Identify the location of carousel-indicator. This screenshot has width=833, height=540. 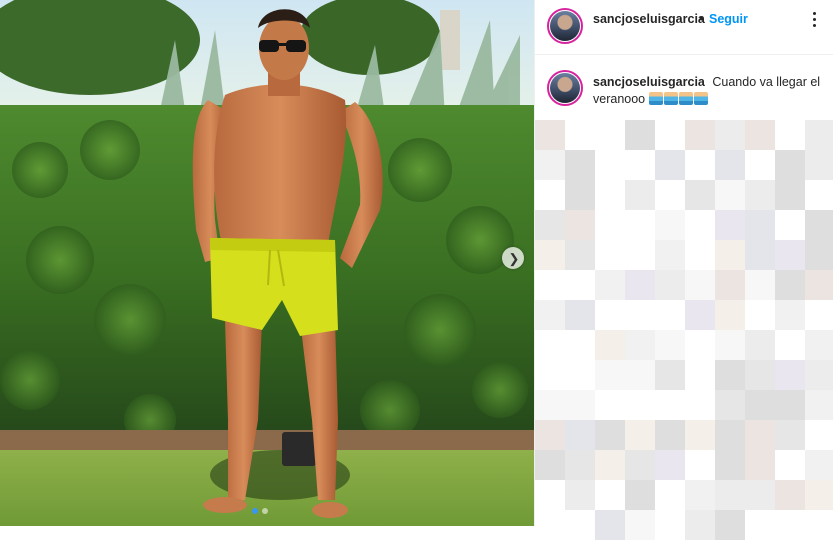
(260, 511).